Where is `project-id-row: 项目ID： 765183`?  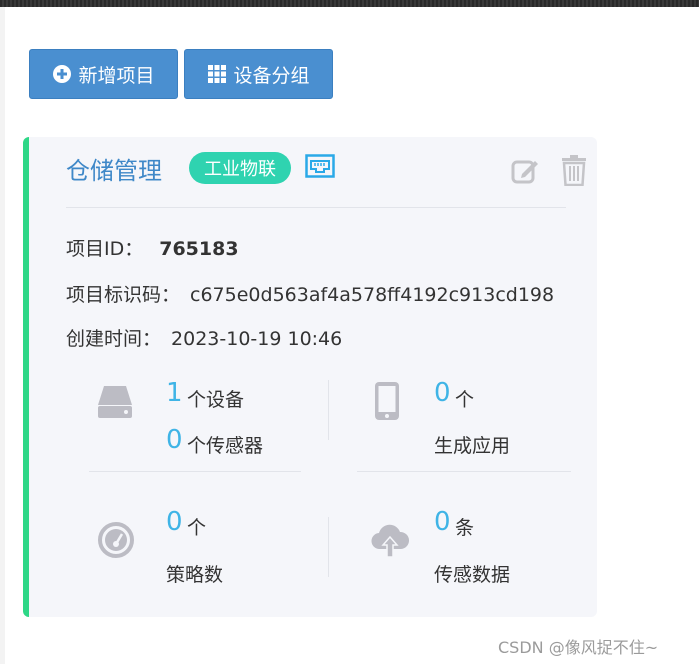
project-id-row: 项目ID： 765183 is located at coordinates (152, 247).